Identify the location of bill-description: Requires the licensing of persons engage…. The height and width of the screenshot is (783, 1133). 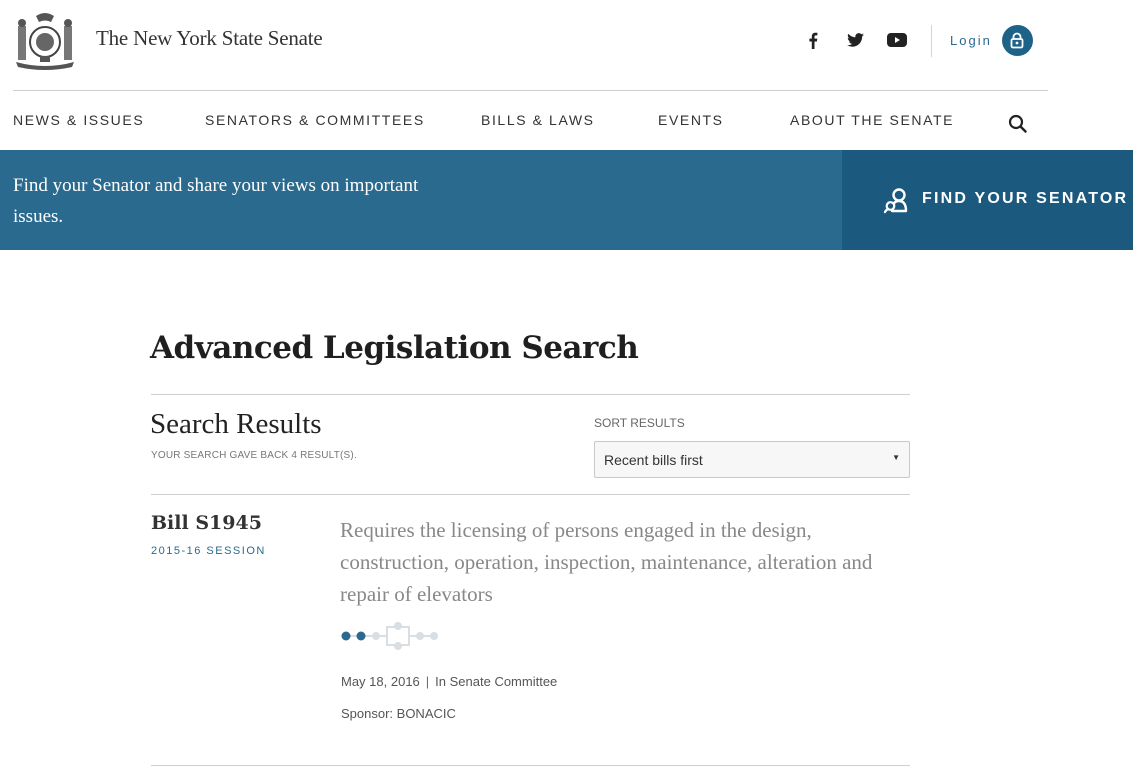
(625, 562).